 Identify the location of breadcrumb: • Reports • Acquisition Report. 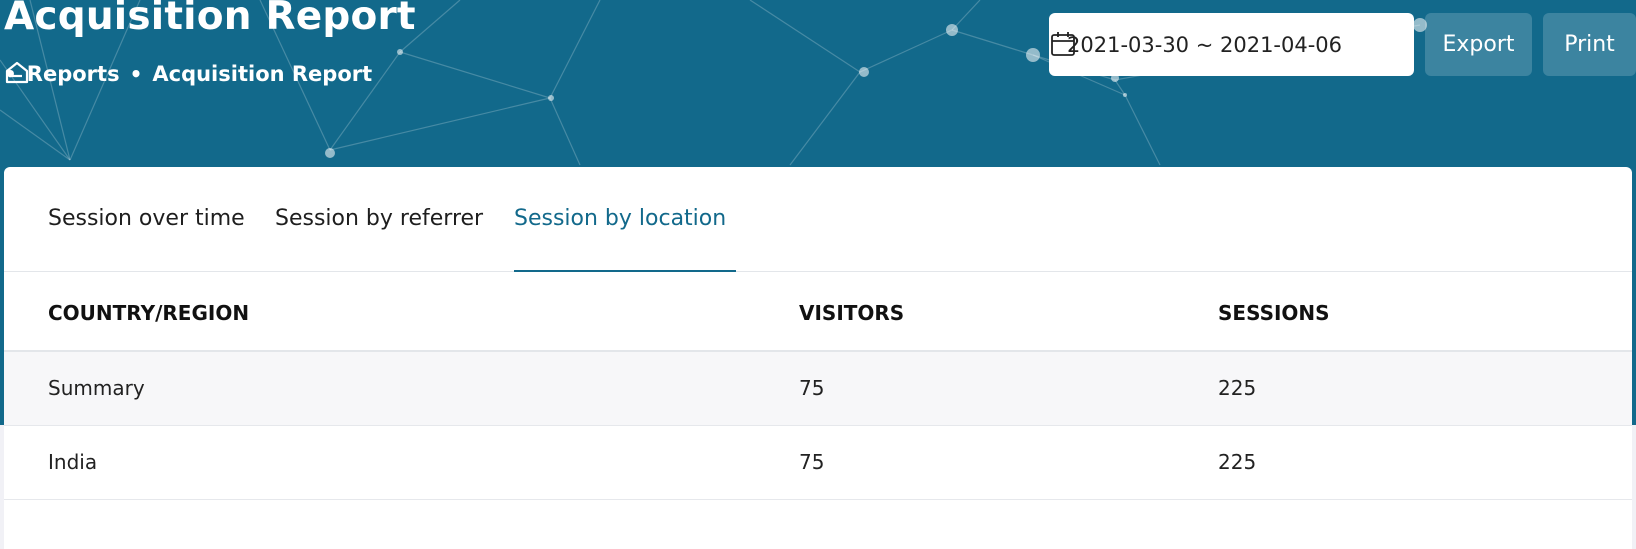
(188, 74).